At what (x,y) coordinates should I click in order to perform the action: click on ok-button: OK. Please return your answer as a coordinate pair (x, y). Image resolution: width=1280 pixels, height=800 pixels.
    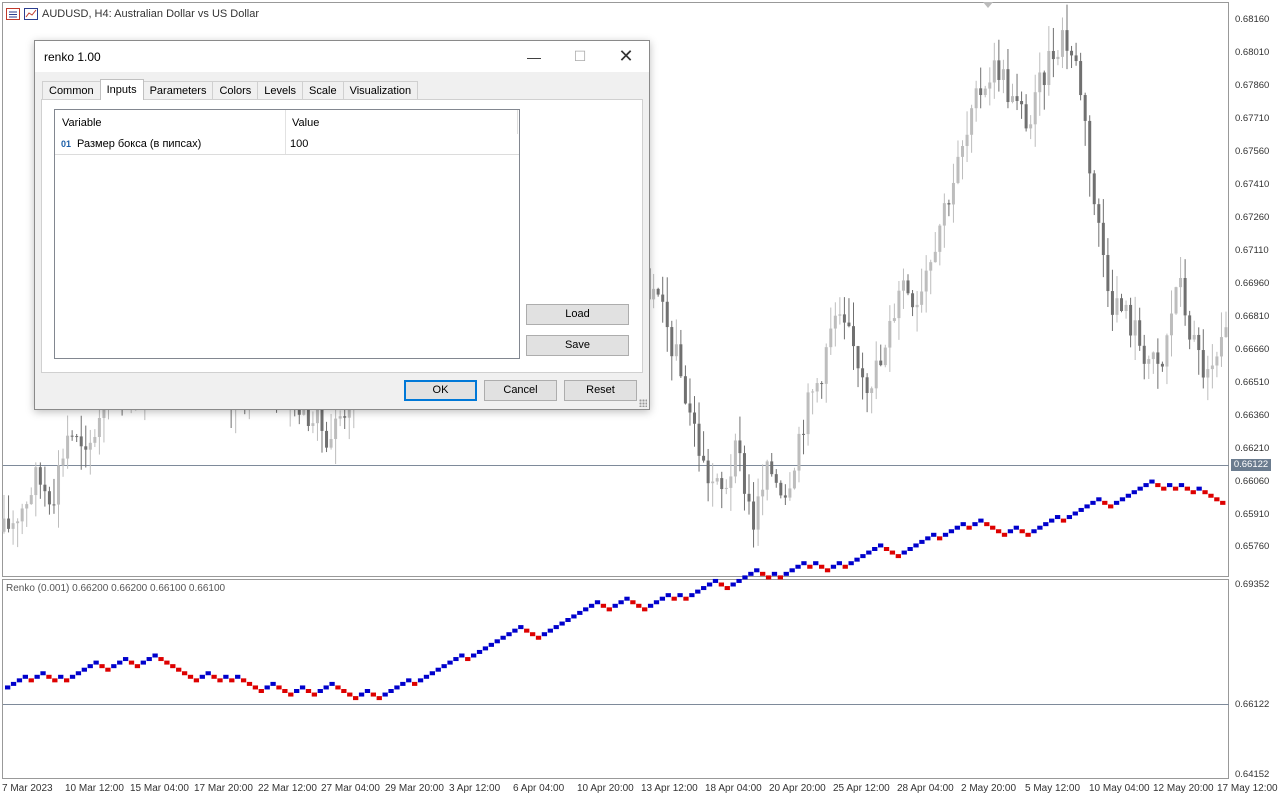
    Looking at the image, I should click on (440, 390).